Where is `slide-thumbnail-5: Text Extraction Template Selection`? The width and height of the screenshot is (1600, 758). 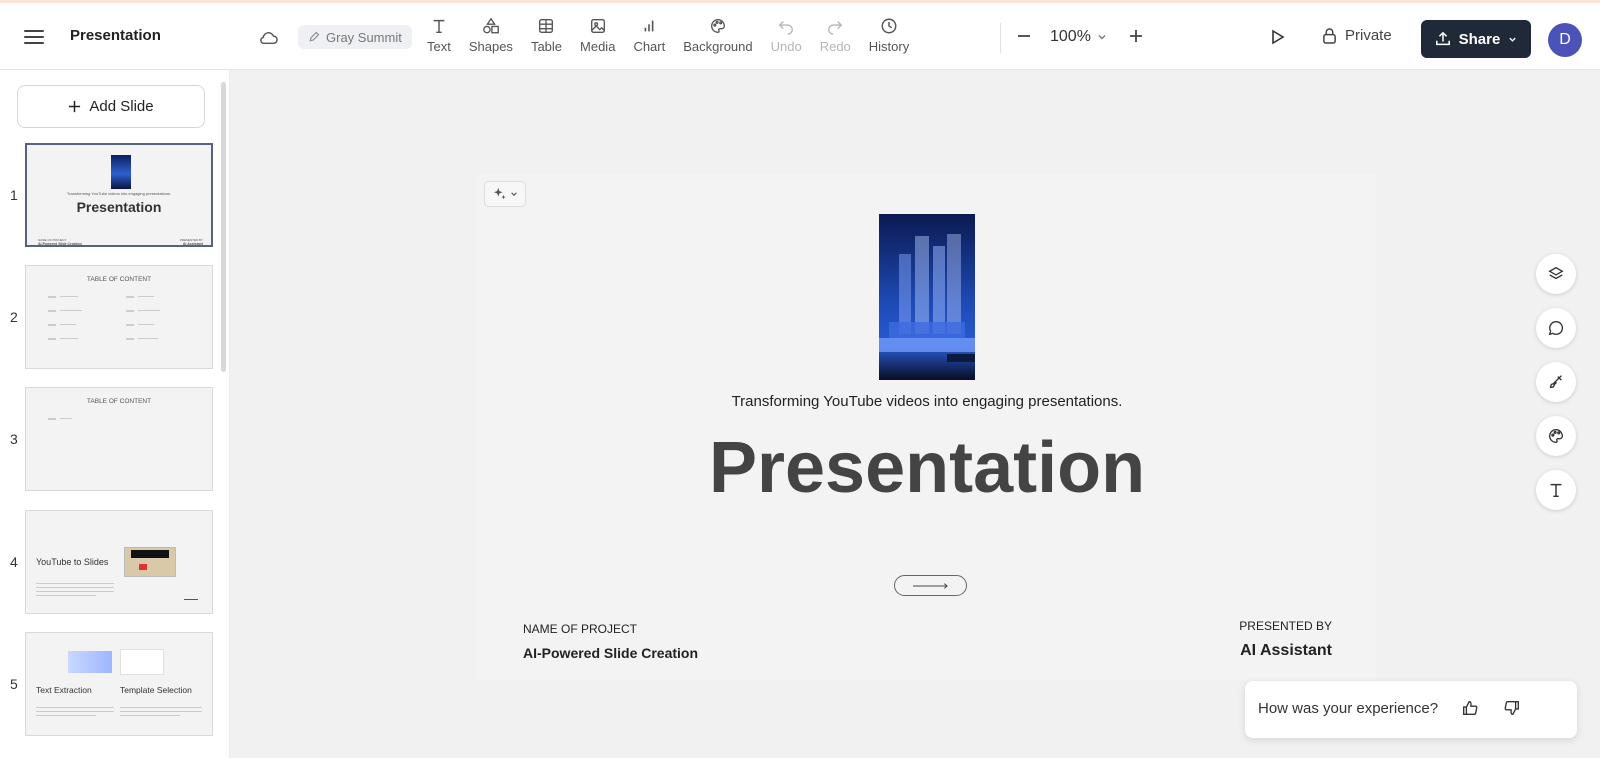 slide-thumbnail-5: Text Extraction Template Selection is located at coordinates (119, 684).